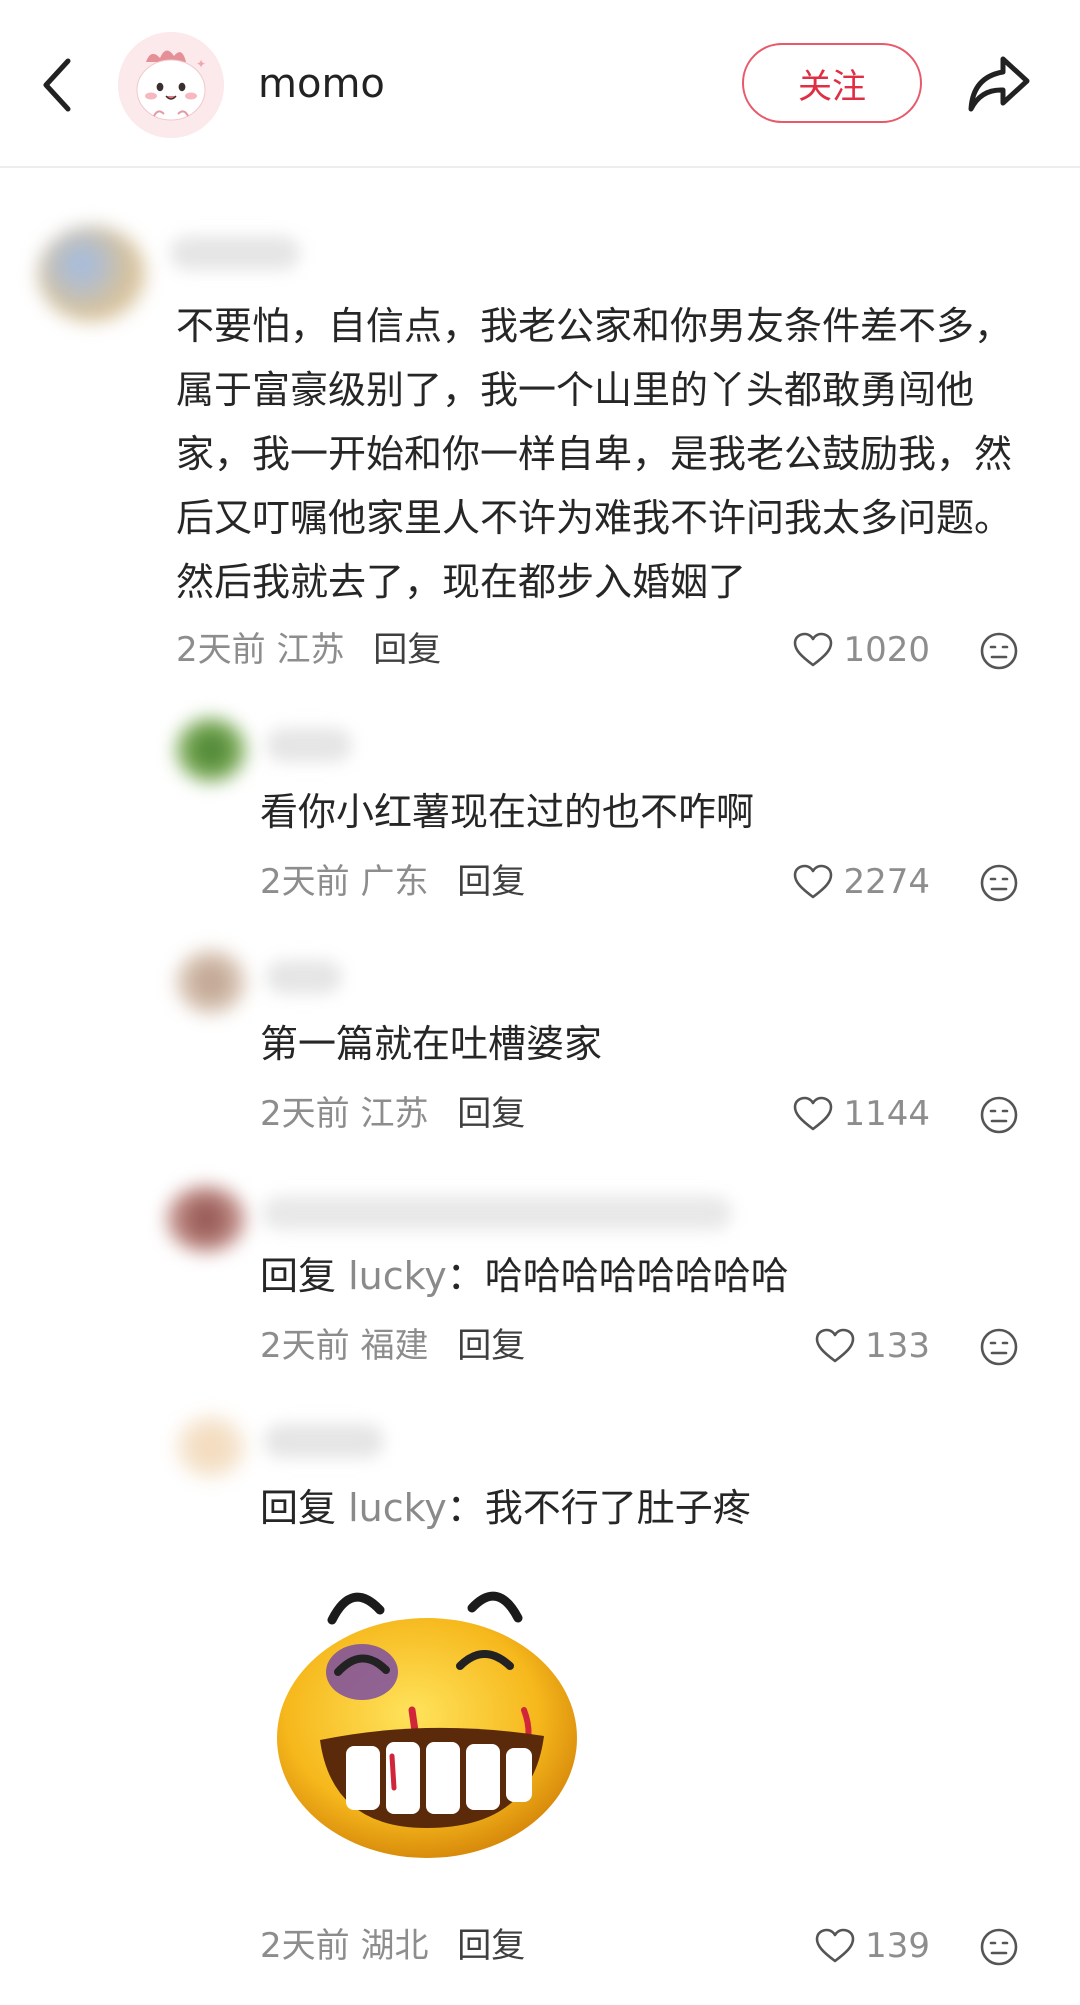  I want to click on laughing-bruised-face-sticker, so click(432, 1720).